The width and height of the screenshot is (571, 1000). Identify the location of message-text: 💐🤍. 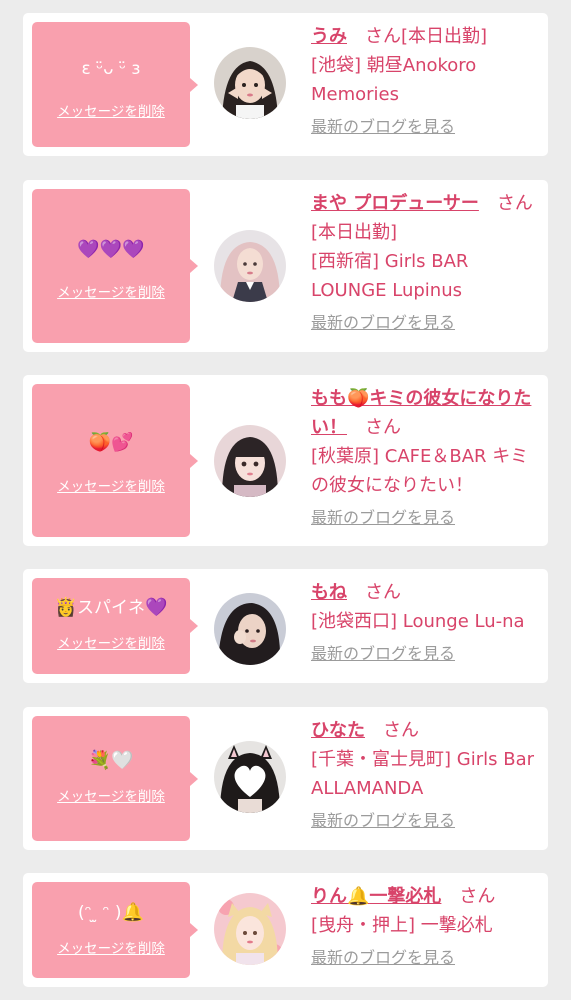
(111, 761).